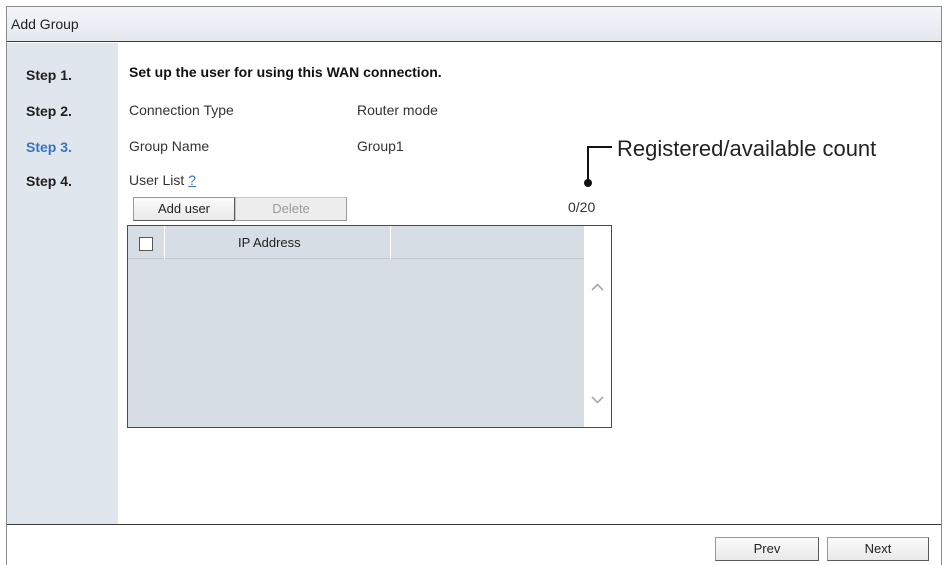  Describe the element at coordinates (291, 209) in the screenshot. I see `delete-button: Delete` at that location.